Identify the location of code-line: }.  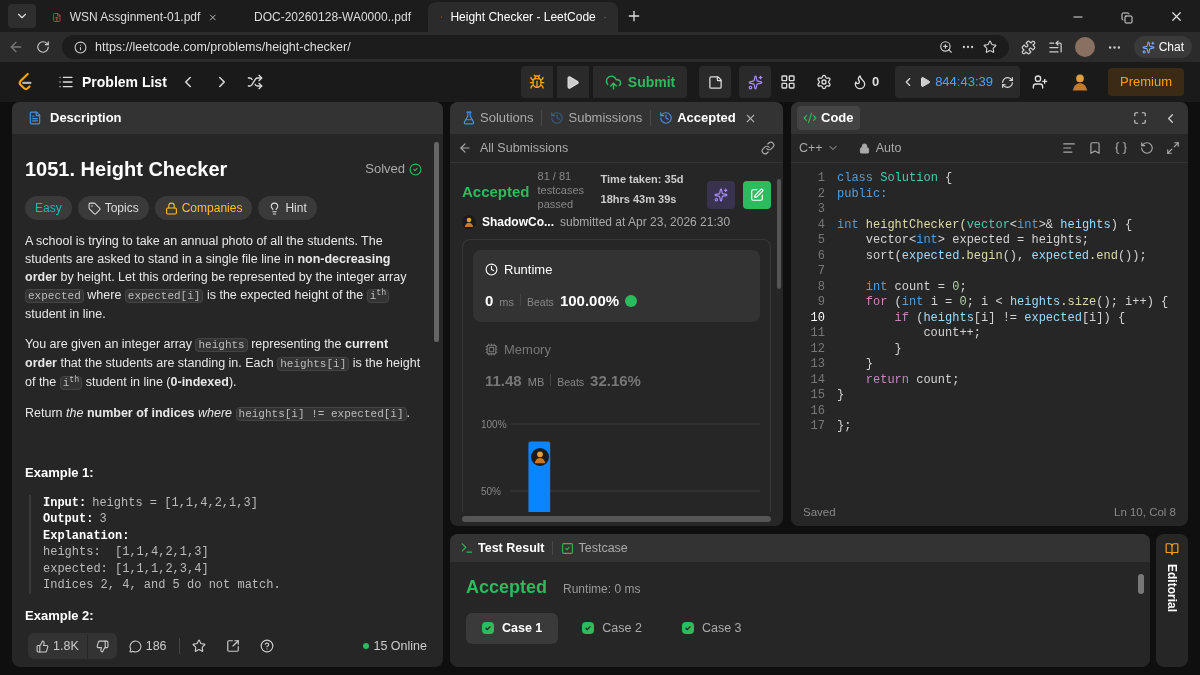
(841, 396).